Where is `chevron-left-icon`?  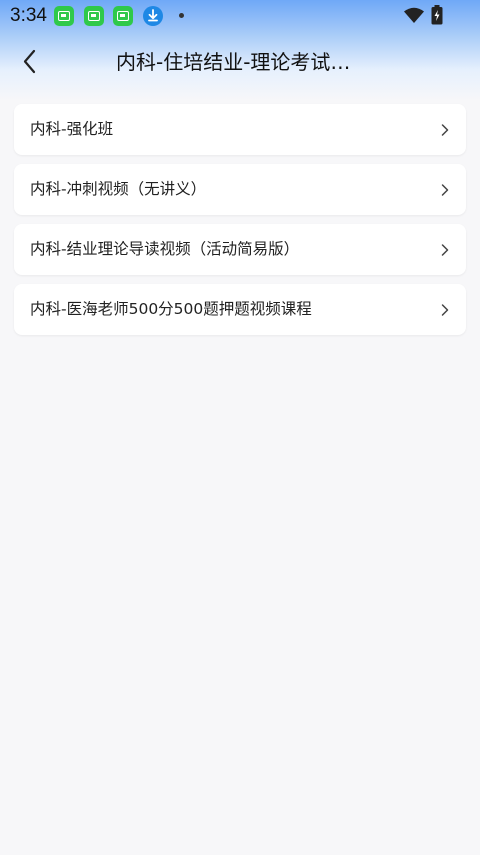 chevron-left-icon is located at coordinates (29, 61).